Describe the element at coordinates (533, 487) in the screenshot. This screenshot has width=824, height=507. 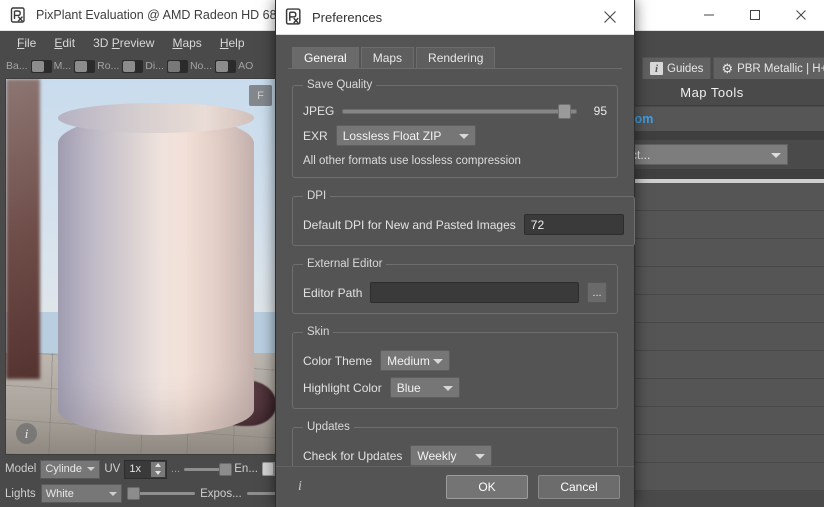
I see `dialog-actions: OK Cancel` at that location.